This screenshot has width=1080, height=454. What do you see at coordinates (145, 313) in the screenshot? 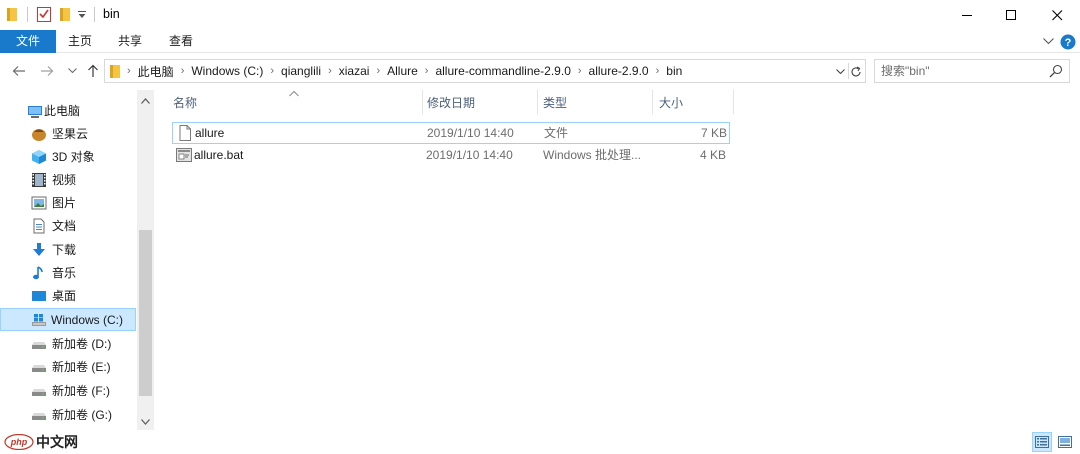
I see `scroll-thumb` at bounding box center [145, 313].